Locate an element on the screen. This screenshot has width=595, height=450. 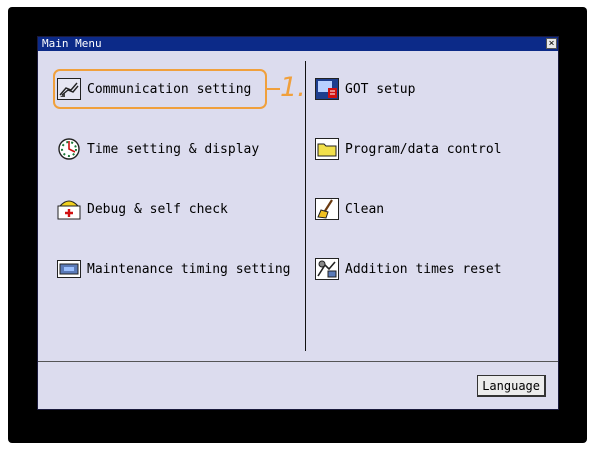
title-bar: Main Menu × is located at coordinates (298, 44).